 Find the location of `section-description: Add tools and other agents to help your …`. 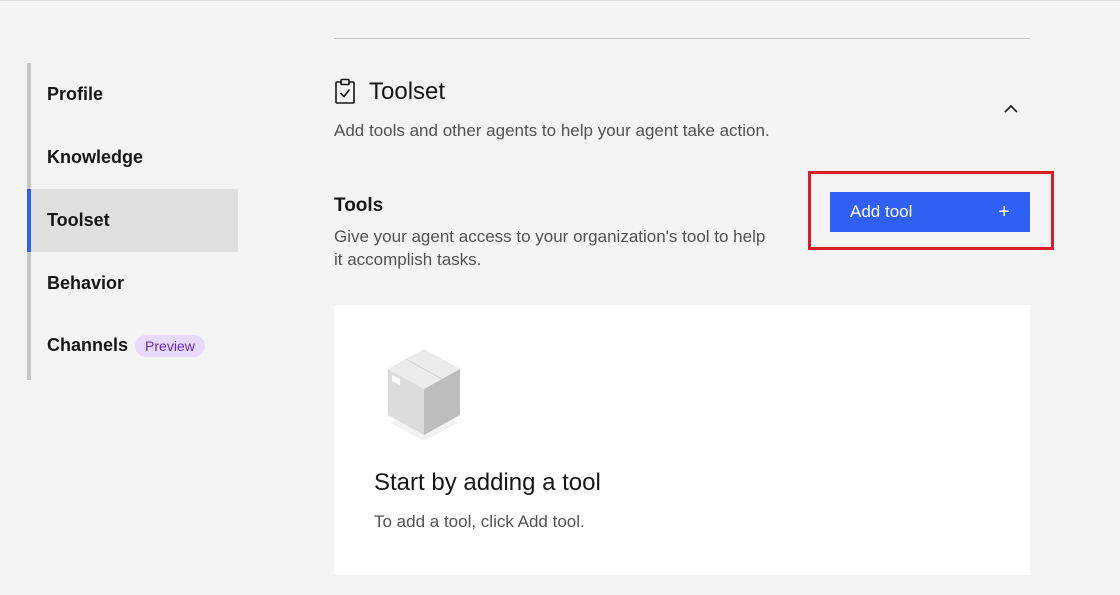

section-description: Add tools and other agents to help your … is located at coordinates (552, 130).